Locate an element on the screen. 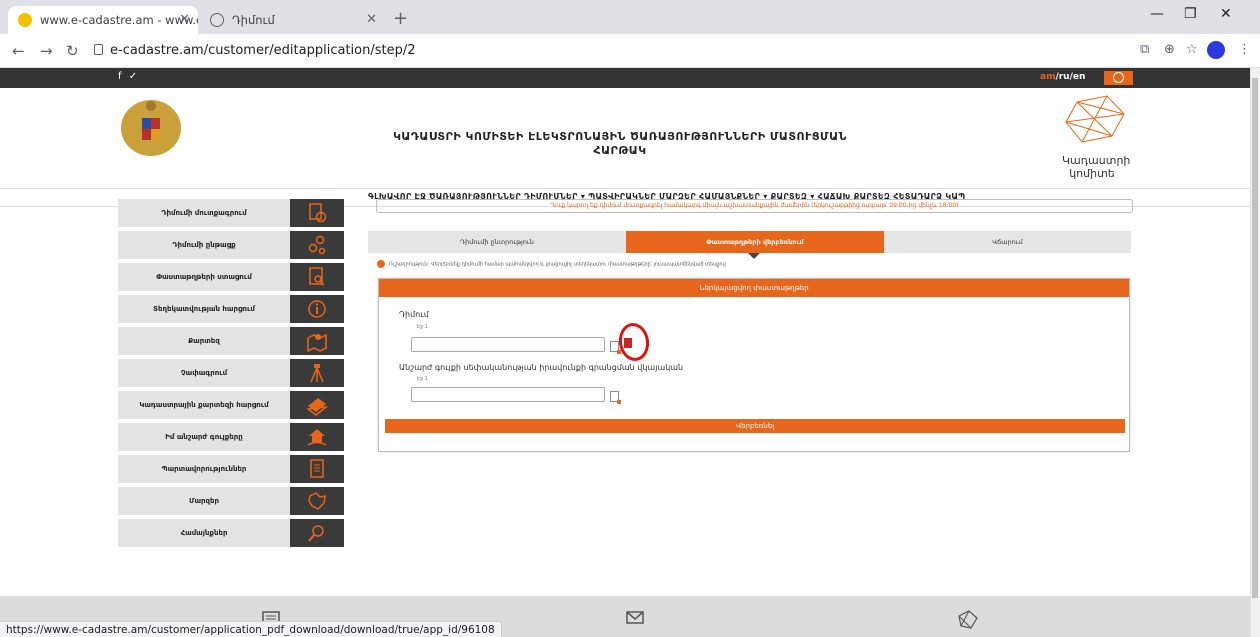 The width and height of the screenshot is (1260, 637). step-payment: Վճարում is located at coordinates (1007, 242).